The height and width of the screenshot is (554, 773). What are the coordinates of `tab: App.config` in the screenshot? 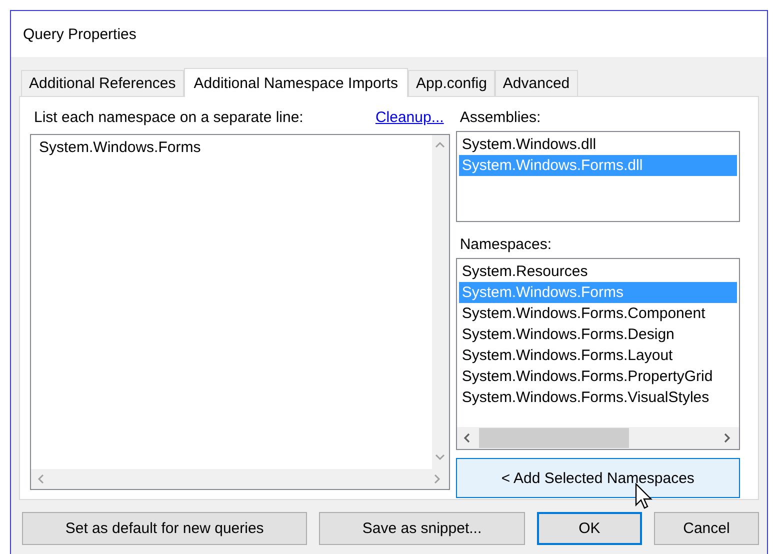 It's located at (451, 83).